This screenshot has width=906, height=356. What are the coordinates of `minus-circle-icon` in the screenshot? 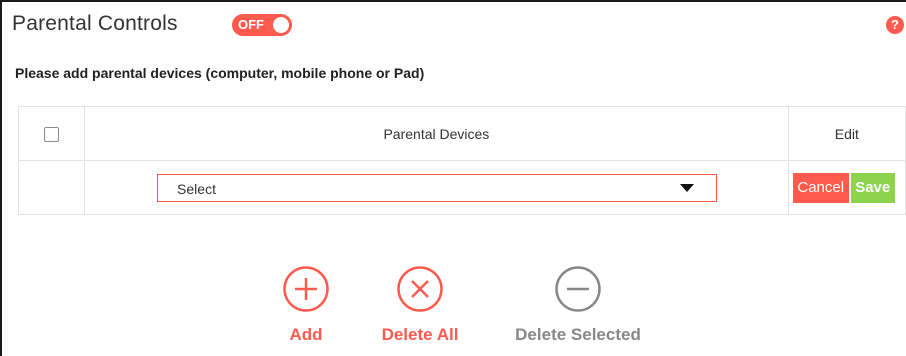 It's located at (578, 289).